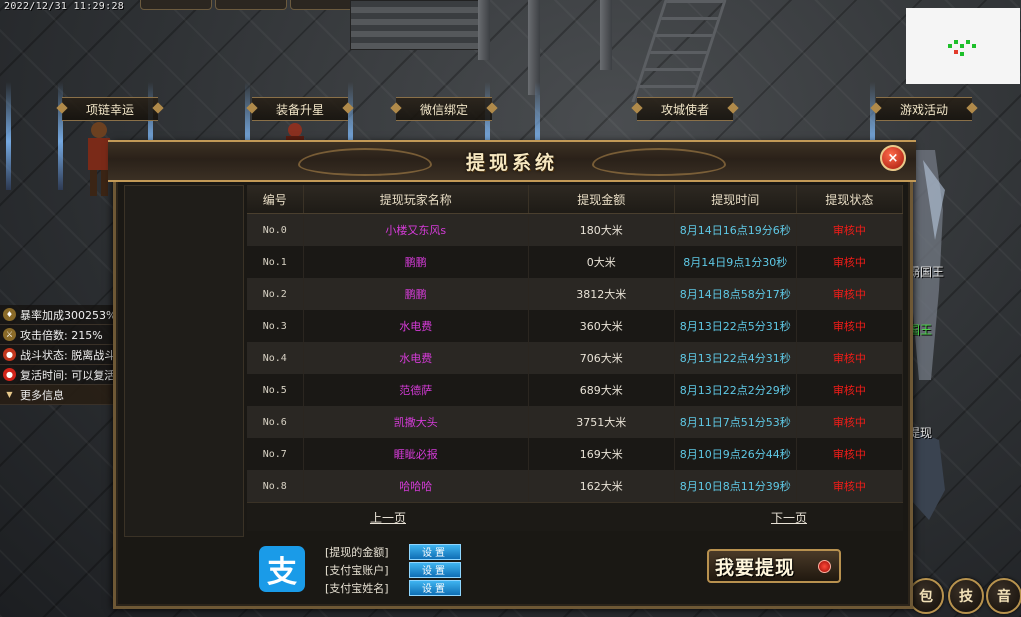 The width and height of the screenshot is (1021, 617). I want to click on npc-label-game-events: 游戏活动, so click(924, 109).